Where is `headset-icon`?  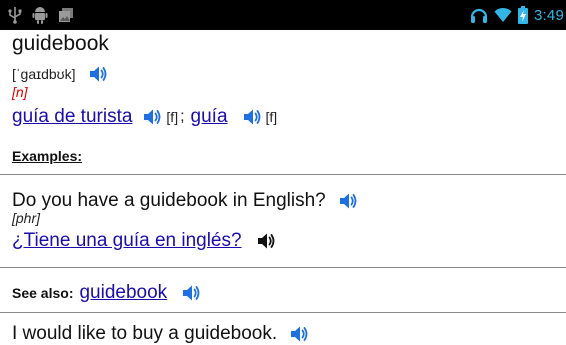
headset-icon is located at coordinates (479, 15).